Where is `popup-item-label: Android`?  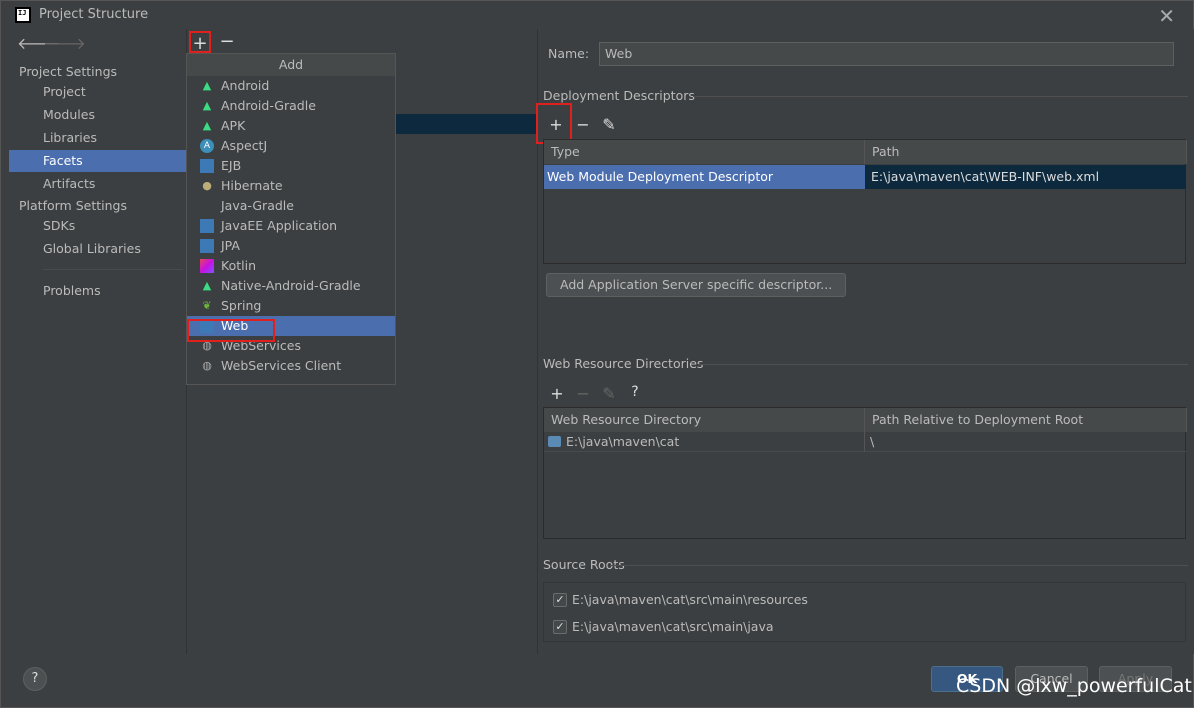 popup-item-label: Android is located at coordinates (245, 85).